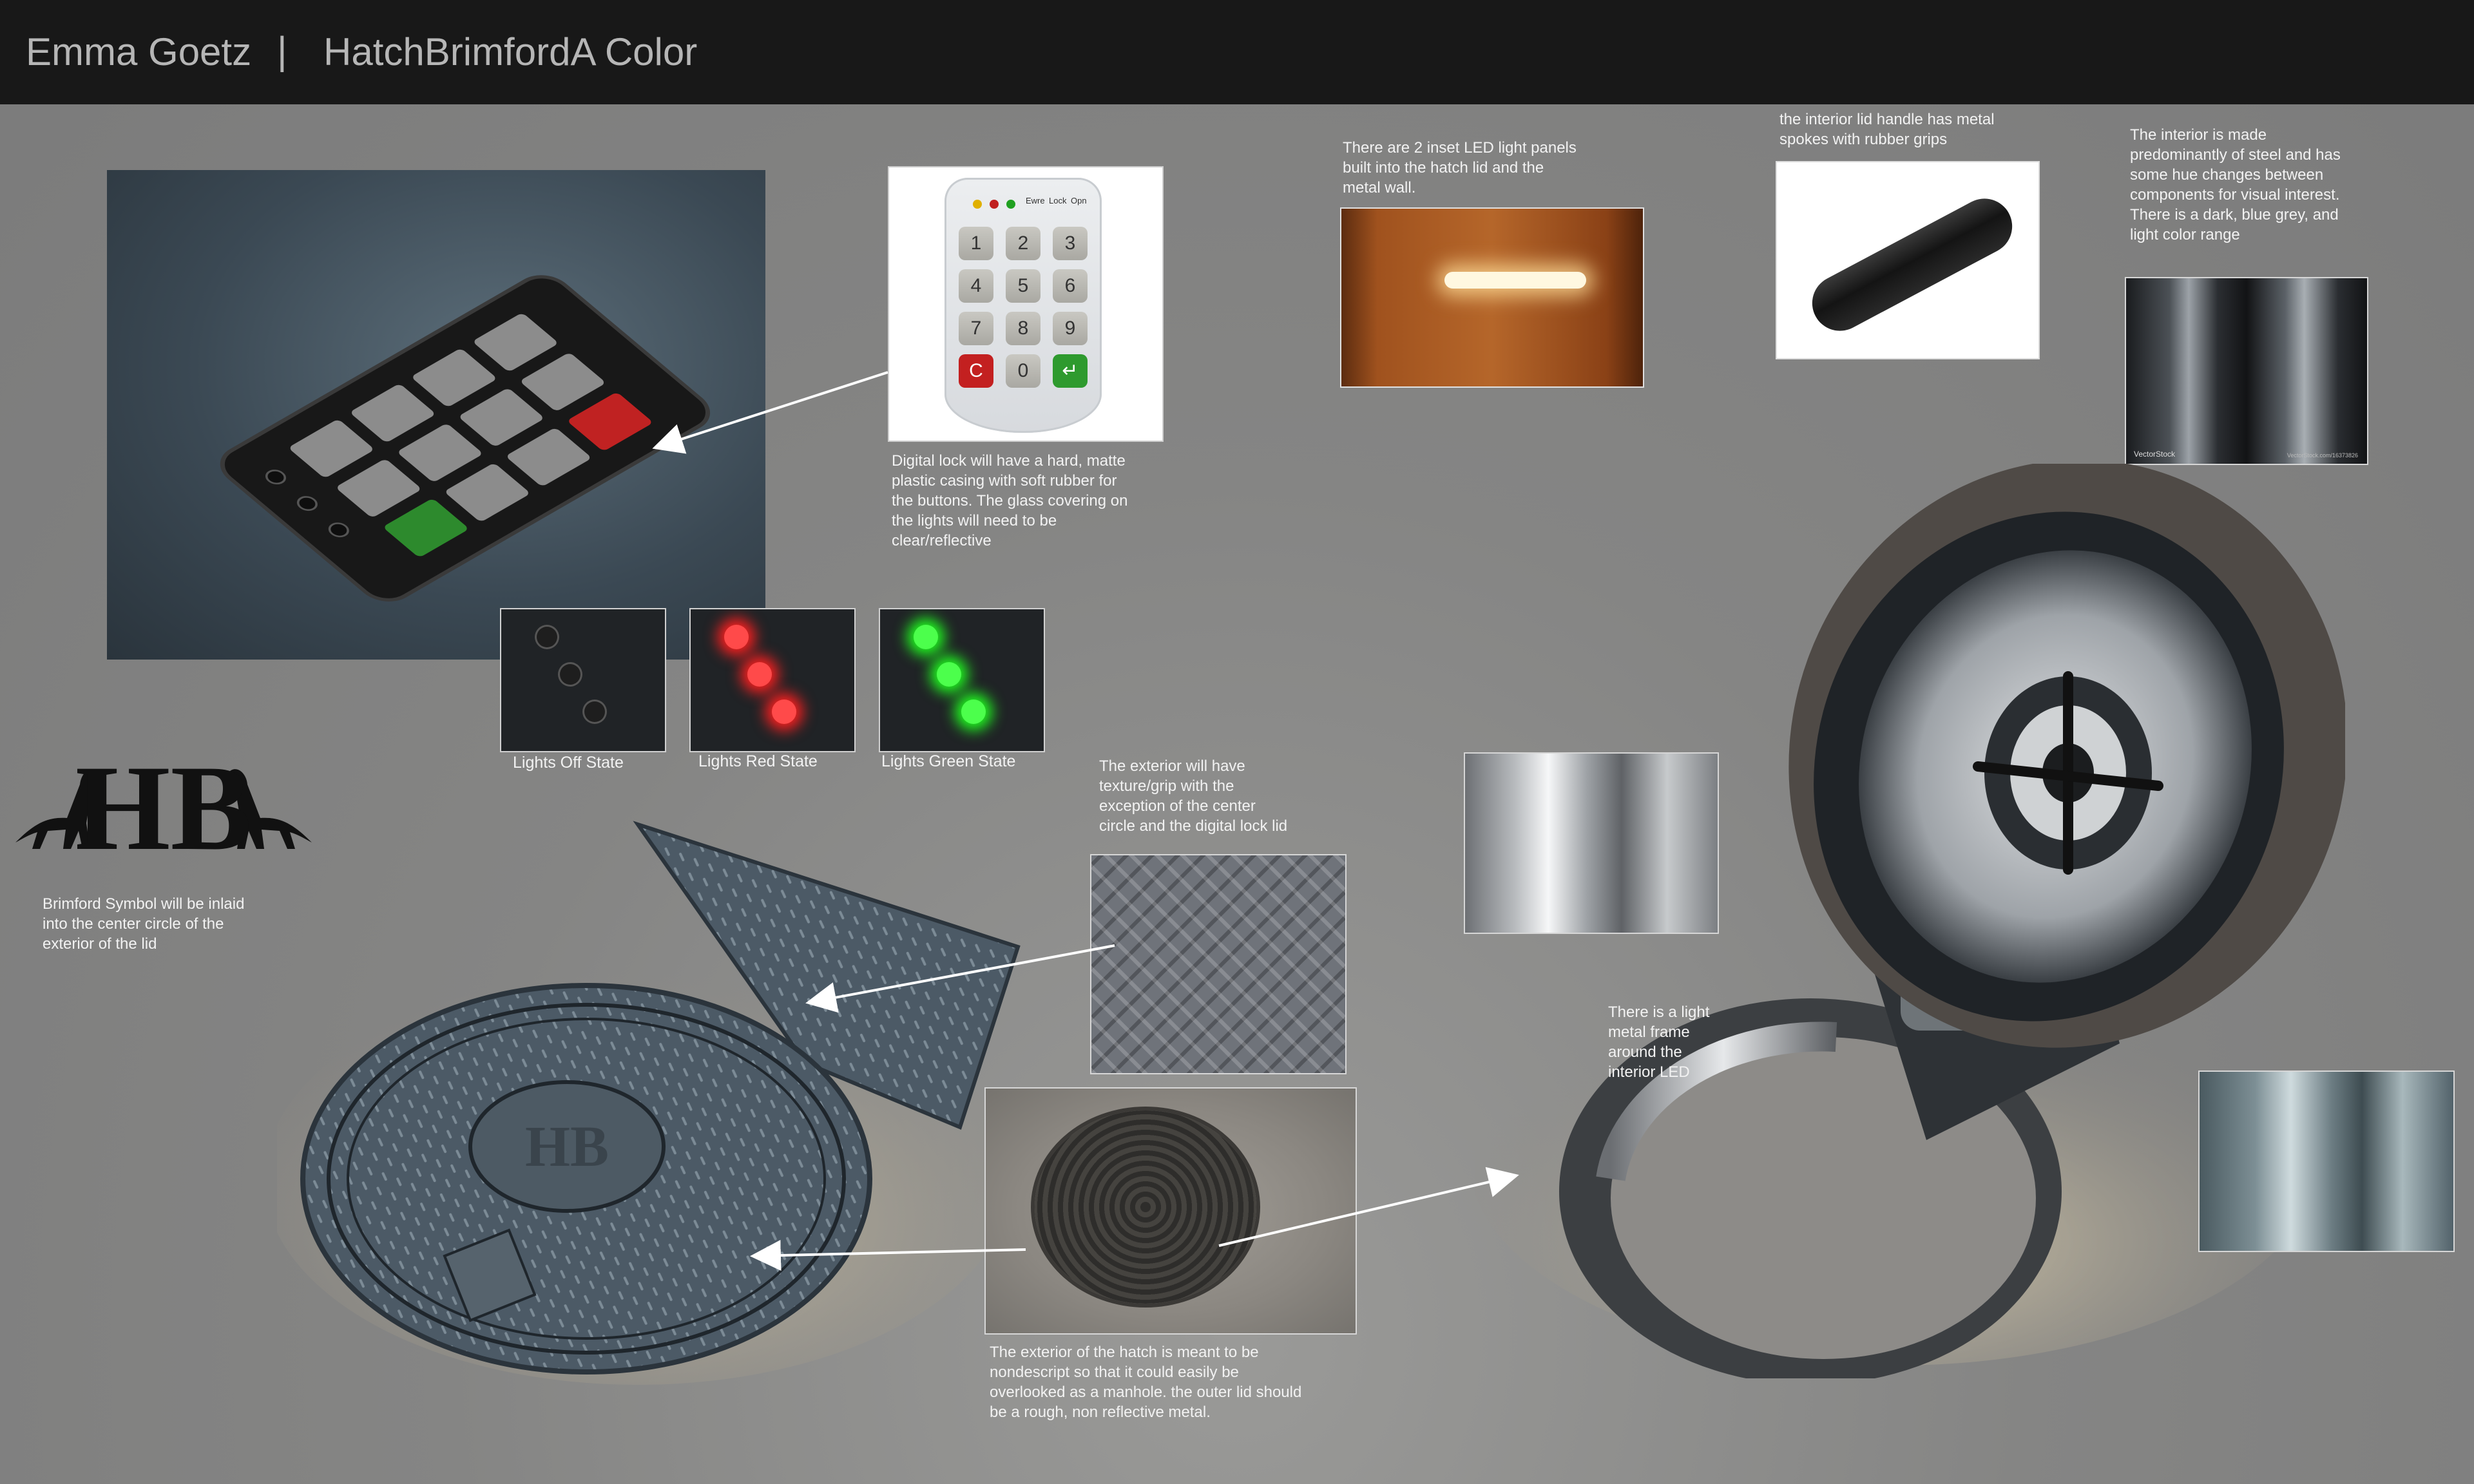 This screenshot has height=1484, width=2474. I want to click on blue-steel-reference-image, so click(2326, 1161).